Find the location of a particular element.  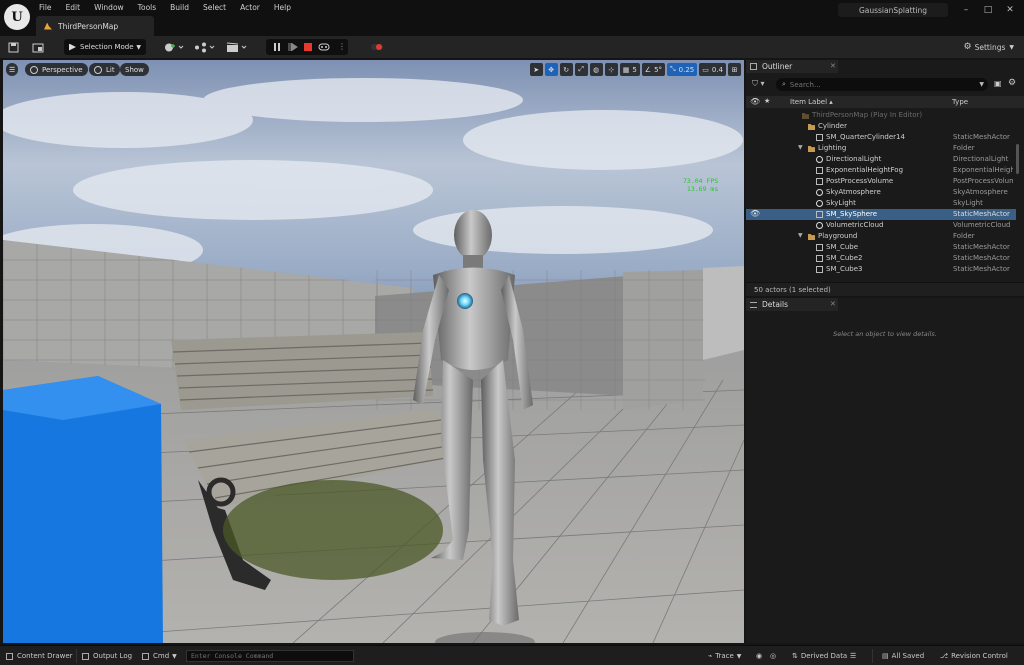

outliner-row: PostProcessVolume PostProcessVolum is located at coordinates (881, 181).